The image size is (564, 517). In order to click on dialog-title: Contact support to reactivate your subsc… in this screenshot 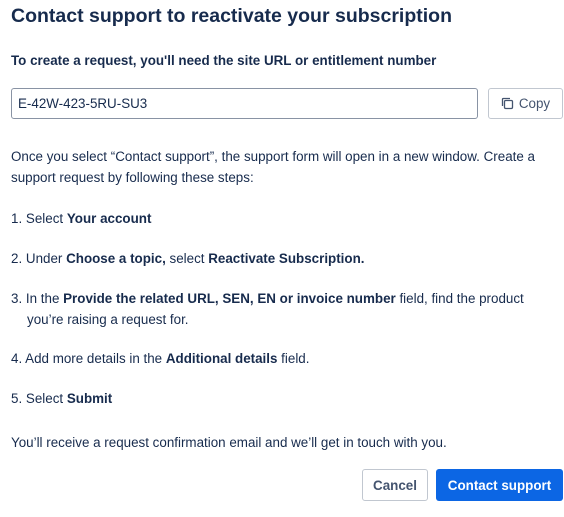, I will do `click(231, 16)`.